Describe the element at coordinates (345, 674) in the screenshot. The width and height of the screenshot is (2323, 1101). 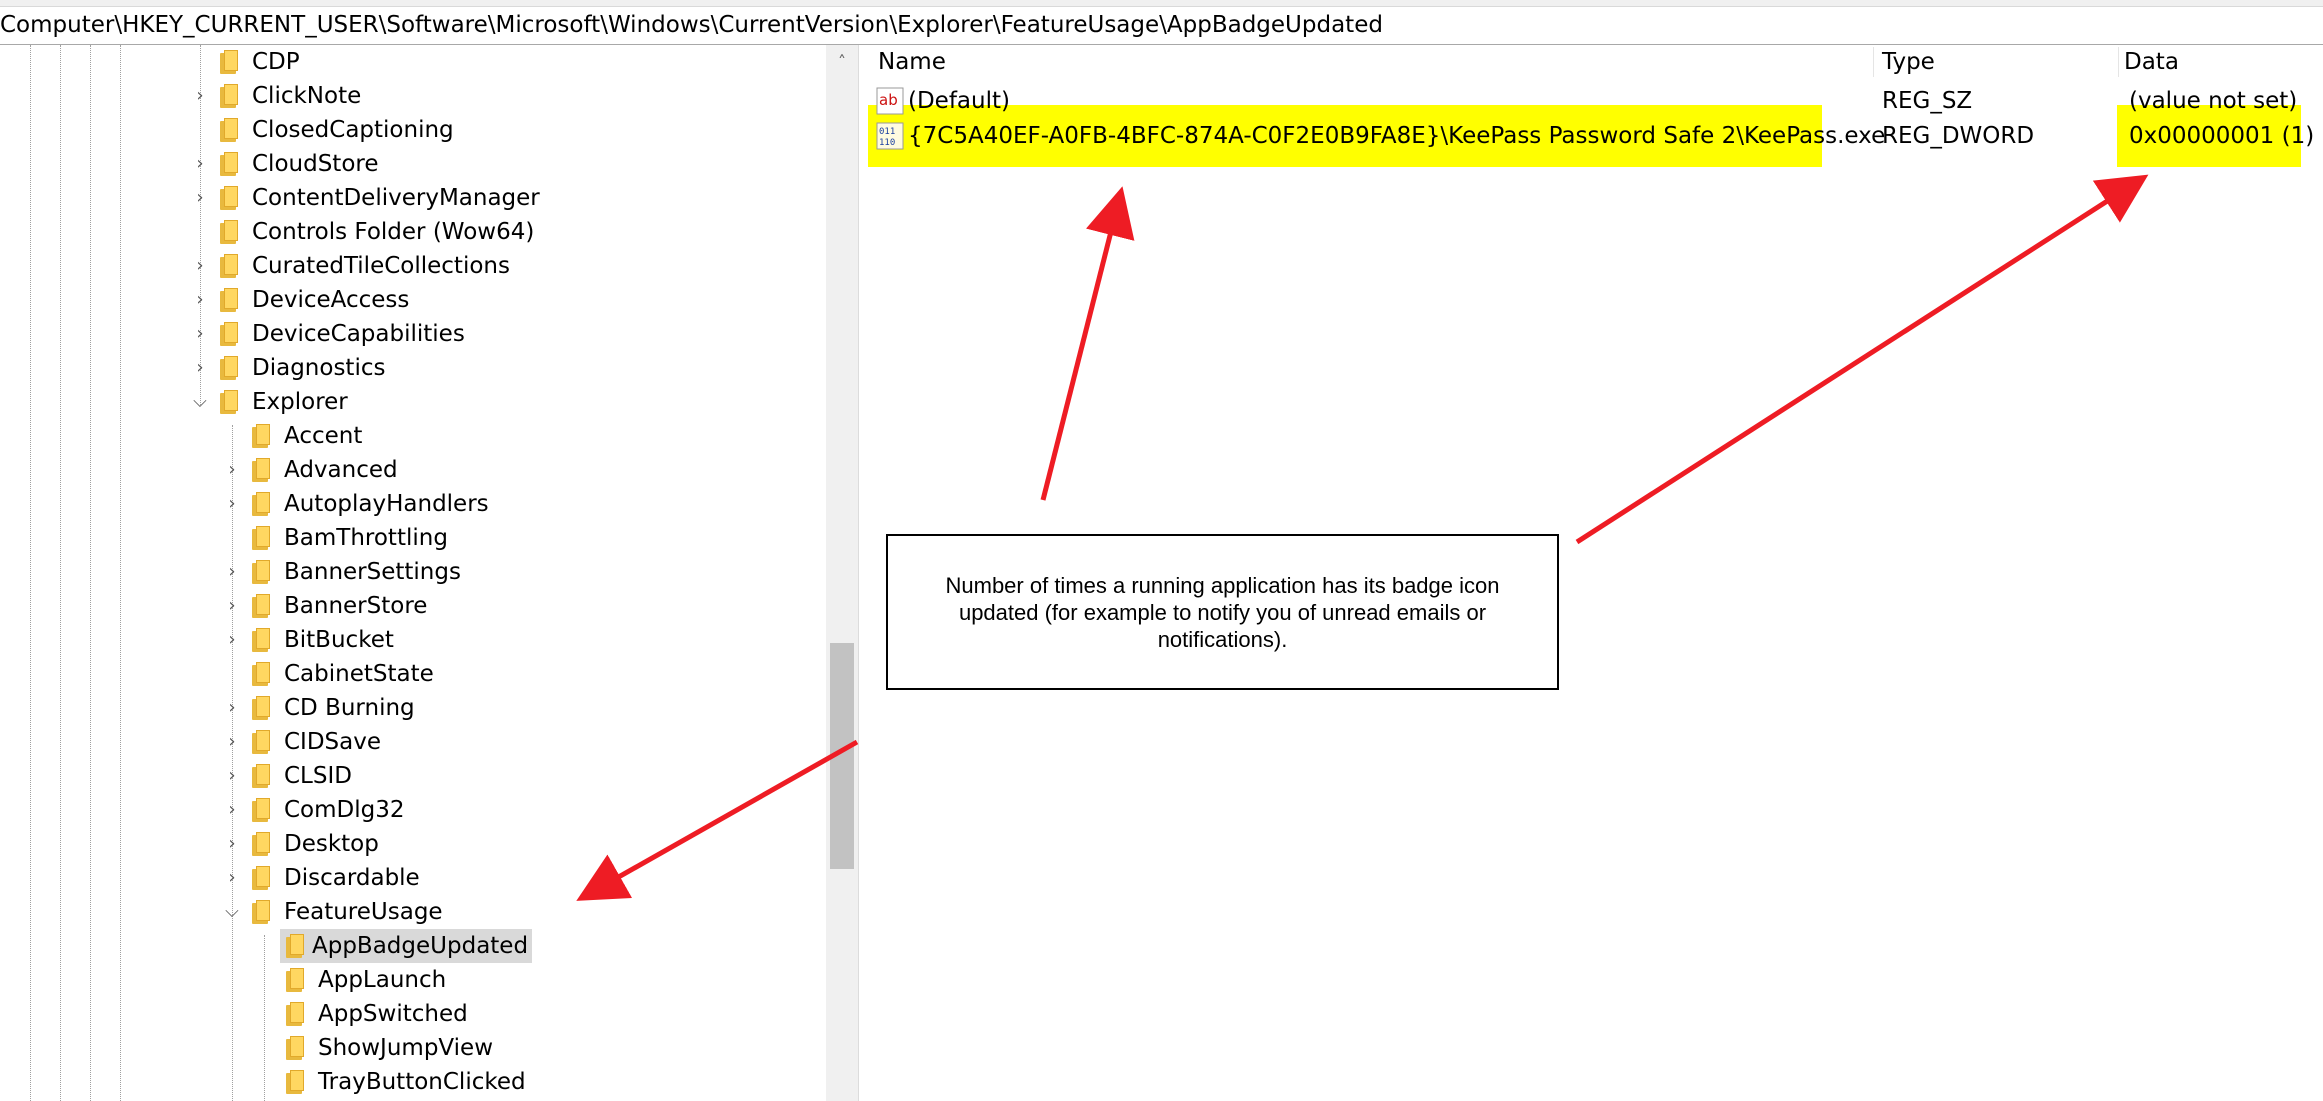
I see `tree-node-cabinetstate: CabinetState` at that location.